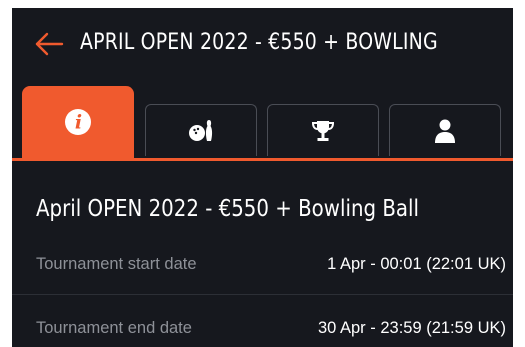  I want to click on back-arrow-icon, so click(49, 44).